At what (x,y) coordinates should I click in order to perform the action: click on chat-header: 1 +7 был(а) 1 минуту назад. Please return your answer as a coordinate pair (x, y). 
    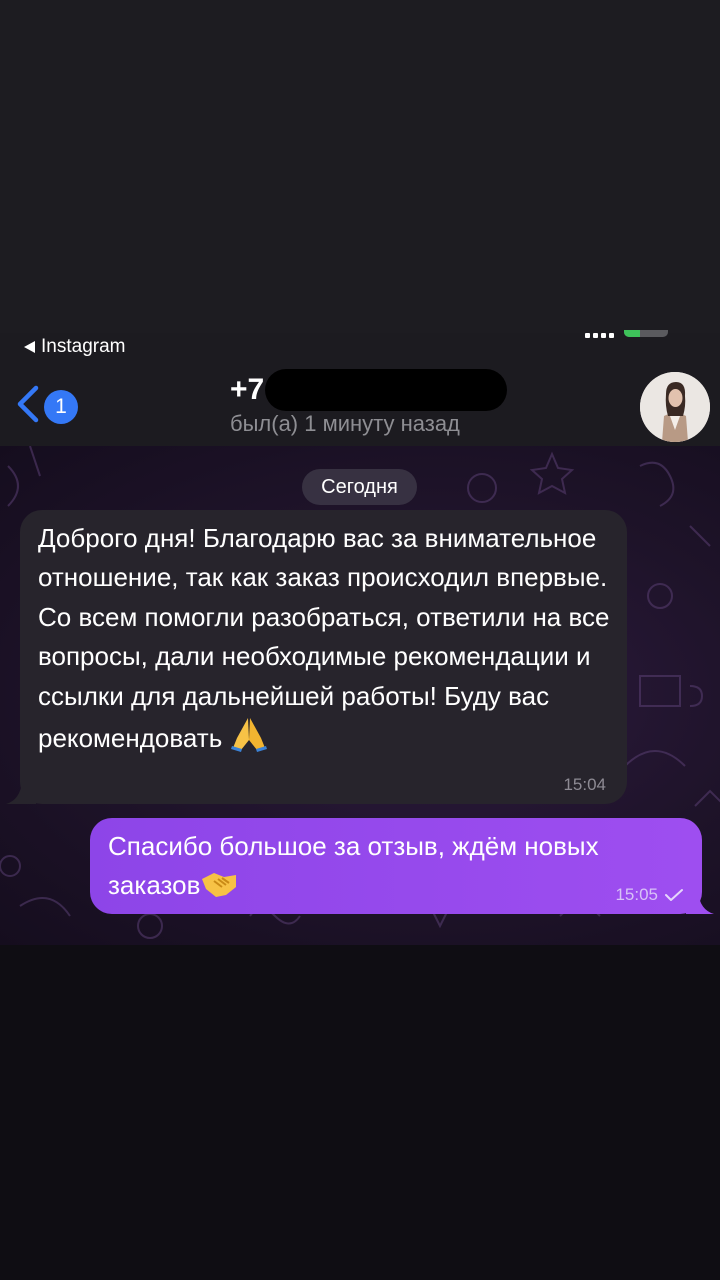
    Looking at the image, I should click on (360, 403).